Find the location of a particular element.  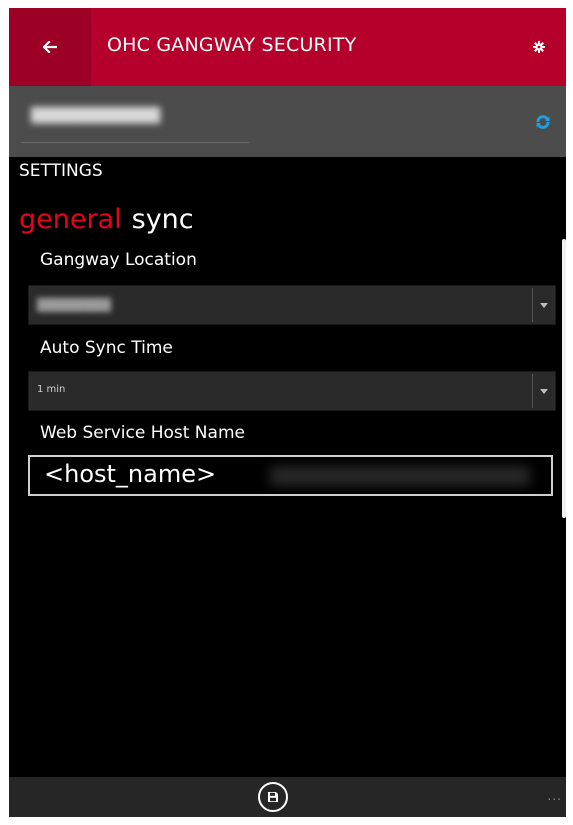

gear-icon is located at coordinates (539, 47).